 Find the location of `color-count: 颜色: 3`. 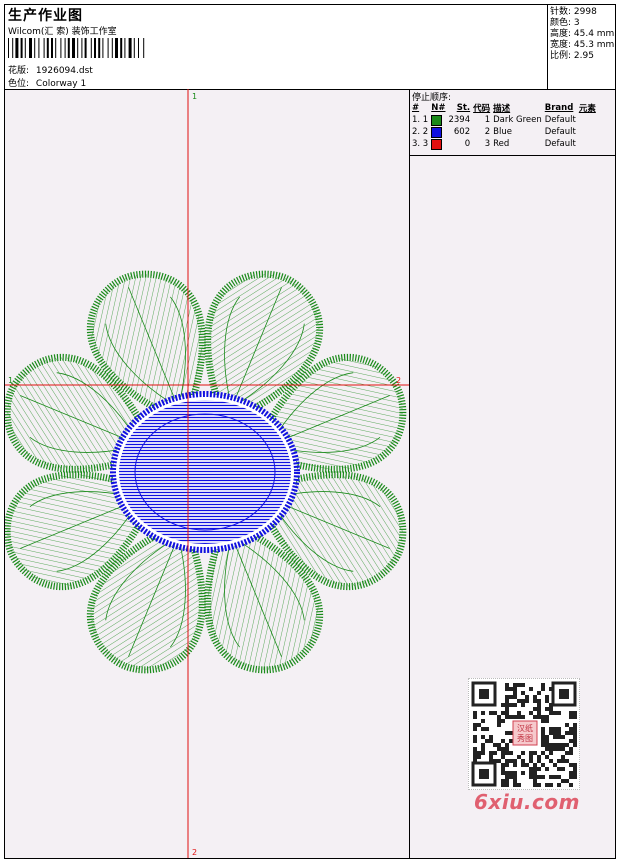

color-count: 颜色: 3 is located at coordinates (565, 23).